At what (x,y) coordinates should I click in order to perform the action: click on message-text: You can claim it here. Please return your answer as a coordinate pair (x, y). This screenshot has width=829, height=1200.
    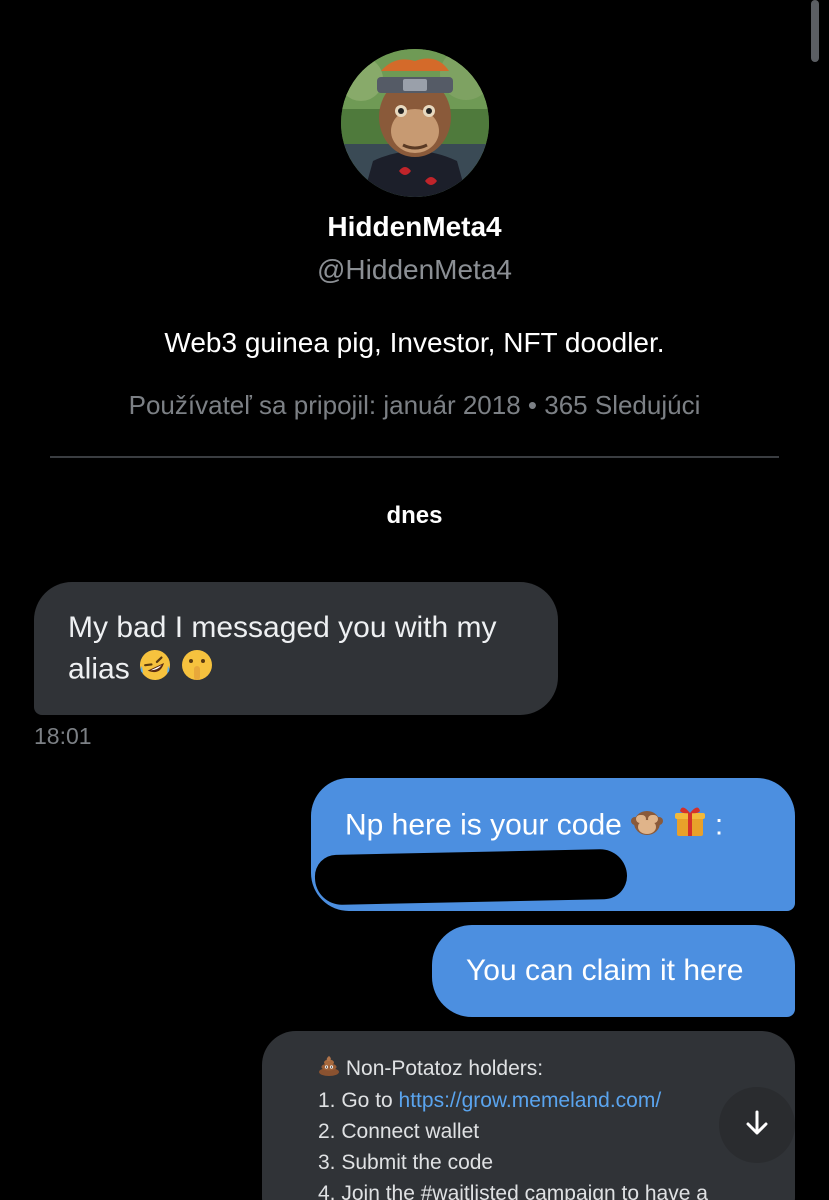
    Looking at the image, I should click on (605, 970).